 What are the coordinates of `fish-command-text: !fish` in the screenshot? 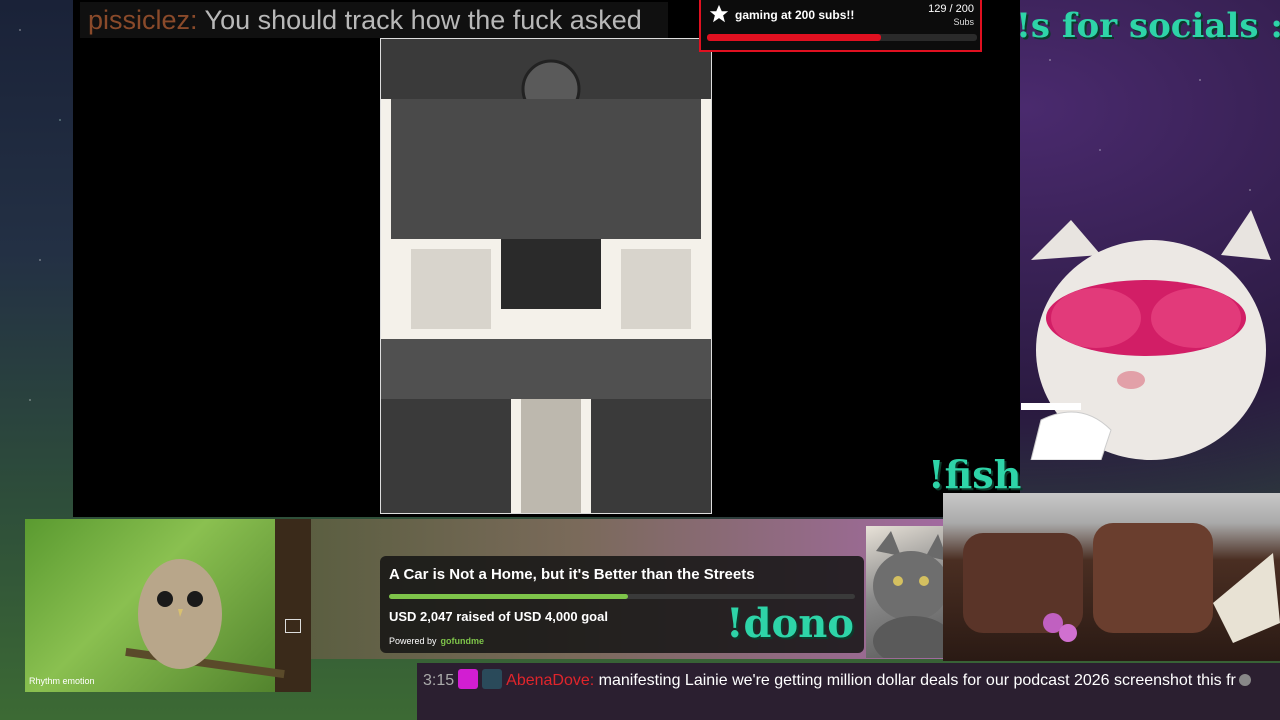 It's located at (975, 474).